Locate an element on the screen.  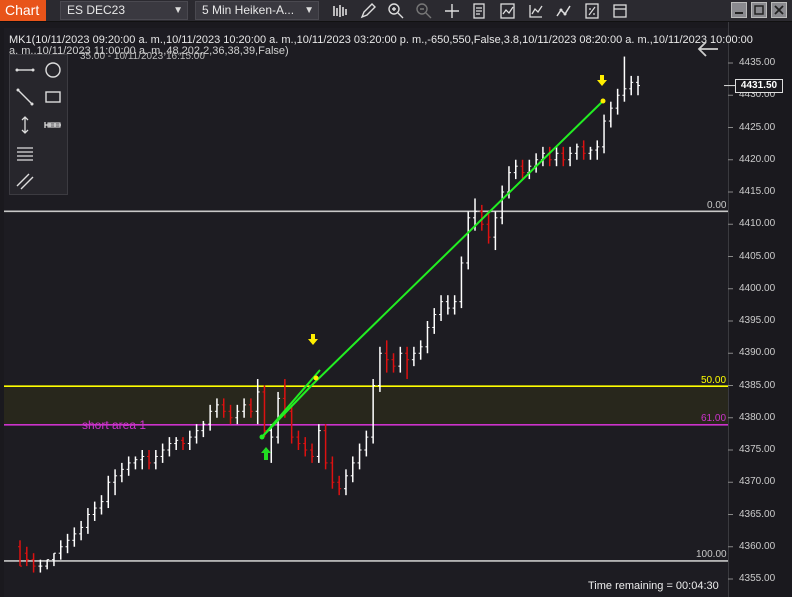
price-tick-label: 4400.00 is located at coordinates (757, 288).